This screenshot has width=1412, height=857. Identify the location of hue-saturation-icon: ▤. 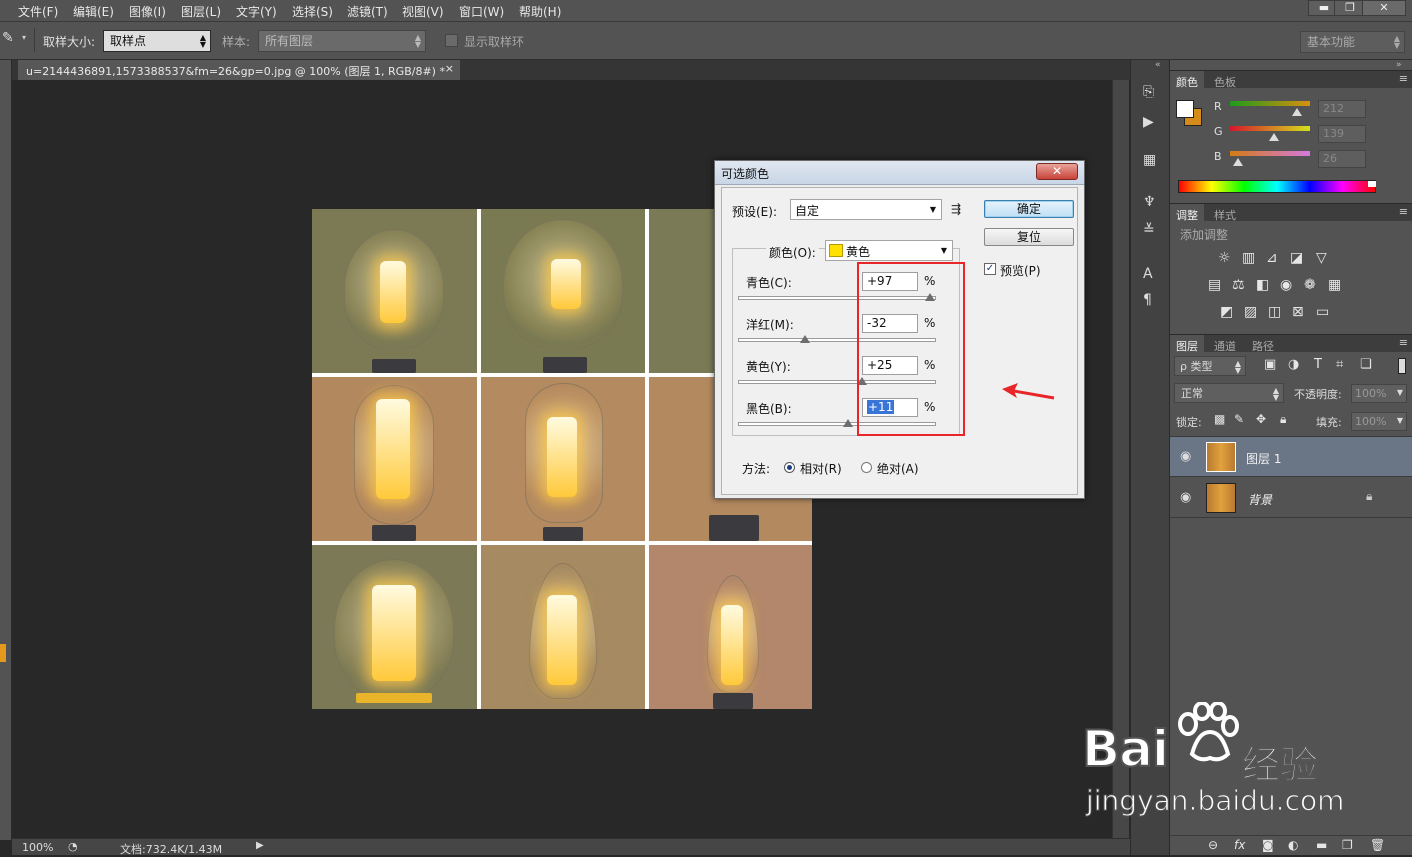
(1214, 285).